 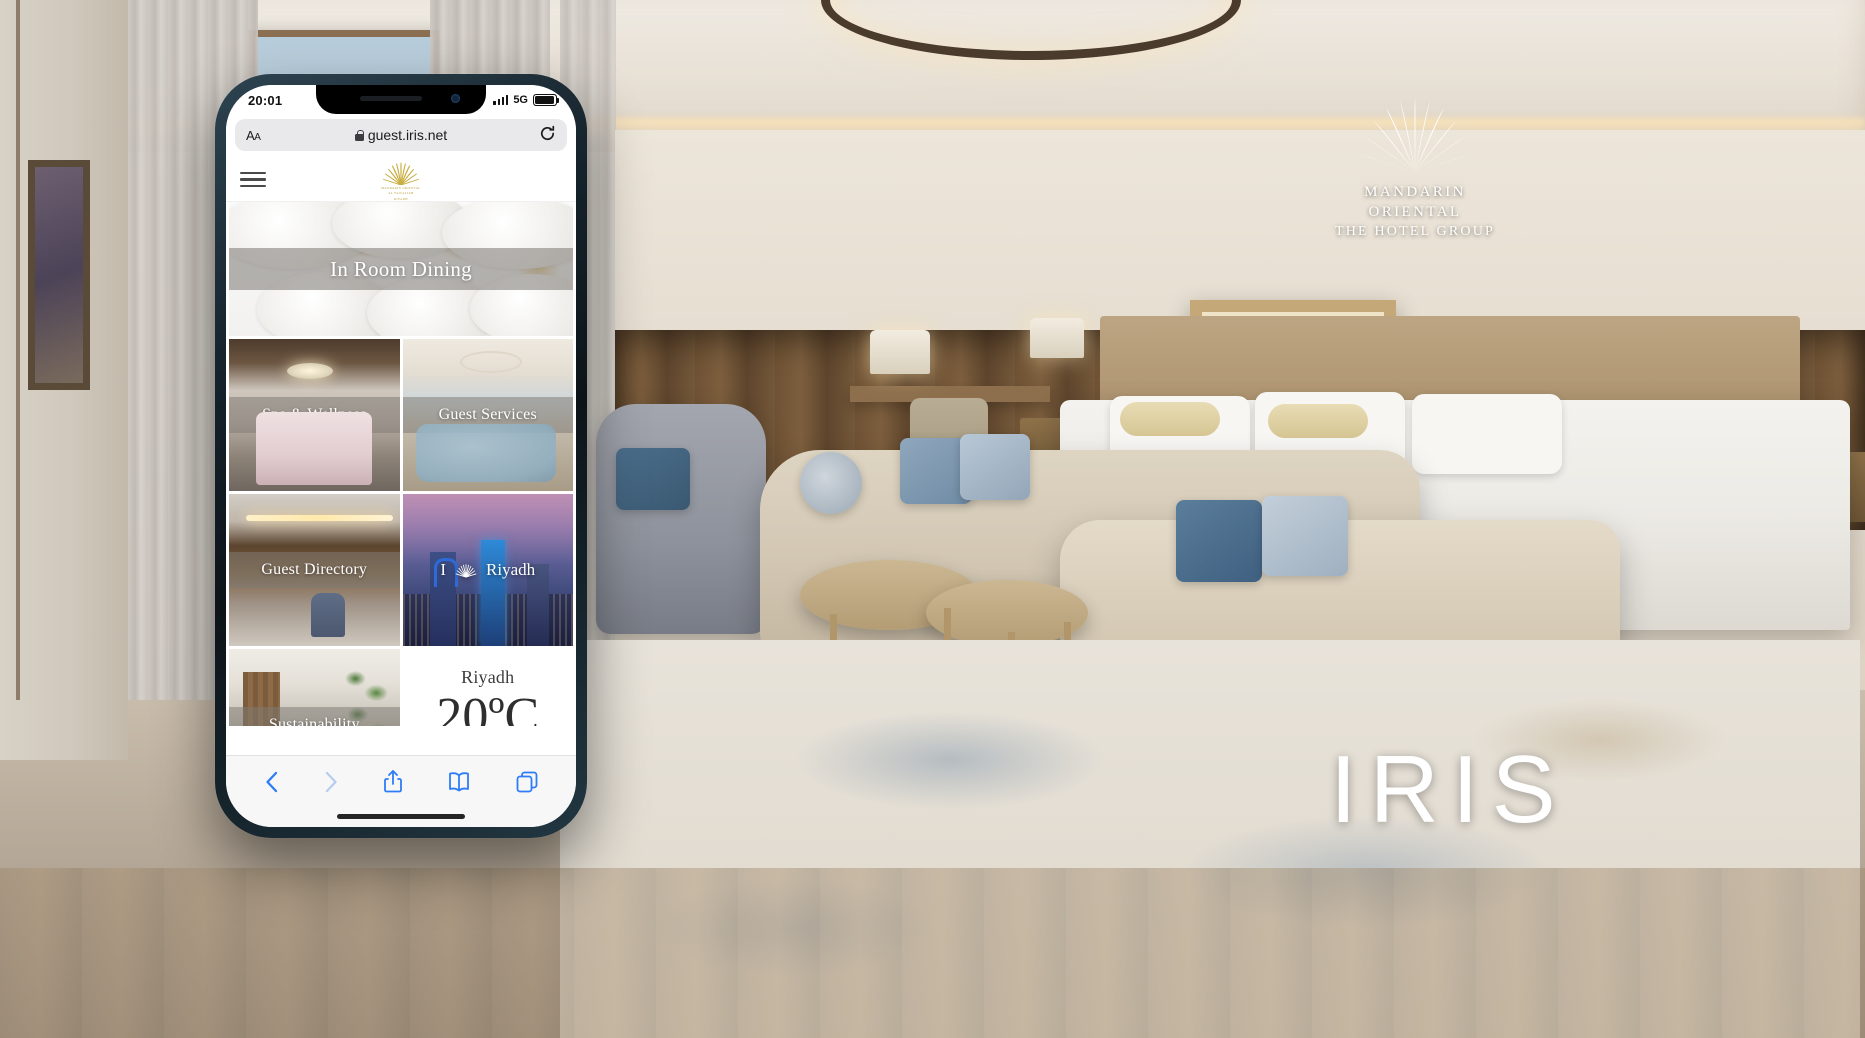 I want to click on reload-icon, so click(x=547, y=135).